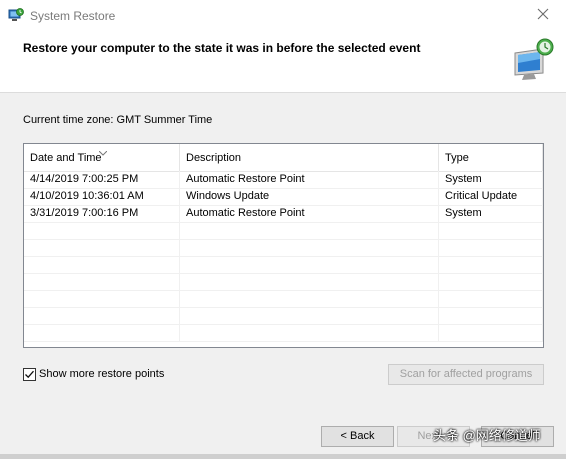 The height and width of the screenshot is (459, 566). What do you see at coordinates (491, 196) in the screenshot?
I see `cell-type: Critical Update` at bounding box center [491, 196].